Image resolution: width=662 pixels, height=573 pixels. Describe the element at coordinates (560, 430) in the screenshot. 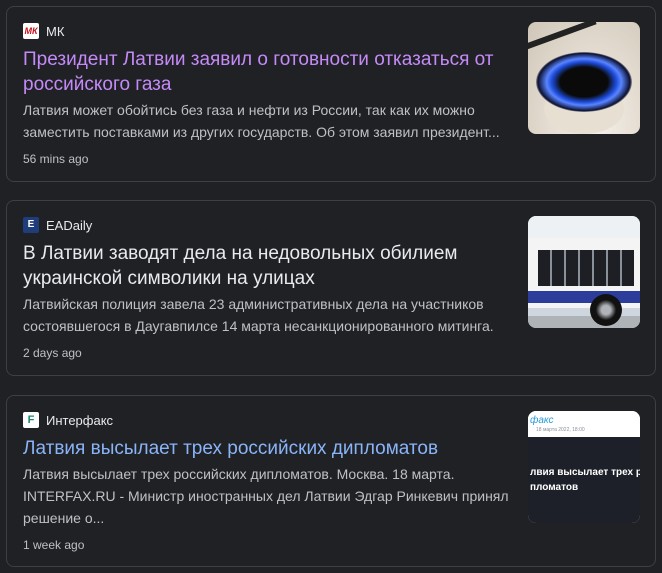

I see `thumb-date: 18 марта 2022, 18:00` at that location.